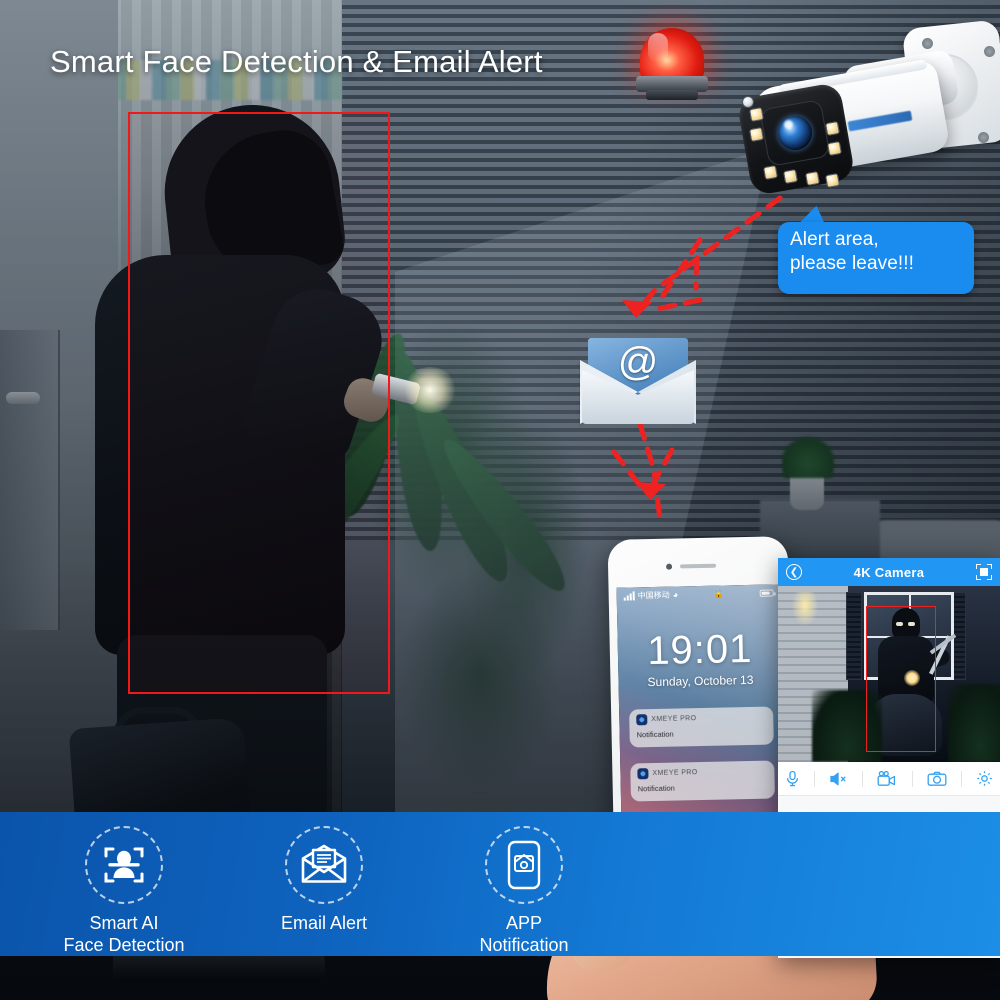 This screenshot has height=1000, width=1000. I want to click on camera-ir-sensor, so click(748, 102).